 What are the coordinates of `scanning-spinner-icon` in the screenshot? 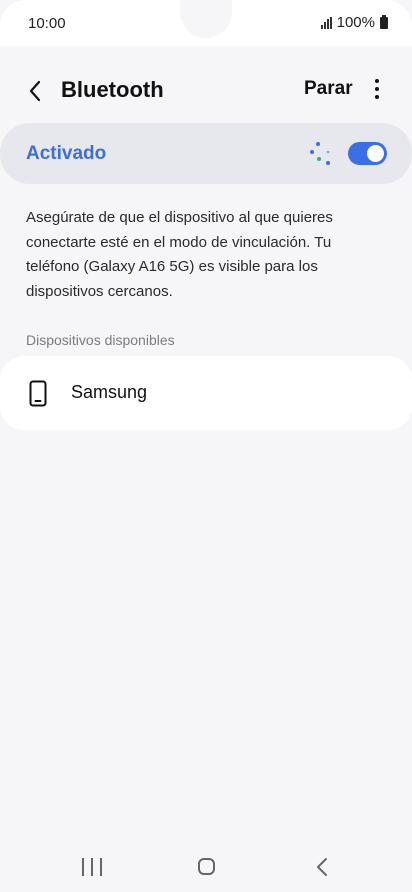 It's located at (320, 153).